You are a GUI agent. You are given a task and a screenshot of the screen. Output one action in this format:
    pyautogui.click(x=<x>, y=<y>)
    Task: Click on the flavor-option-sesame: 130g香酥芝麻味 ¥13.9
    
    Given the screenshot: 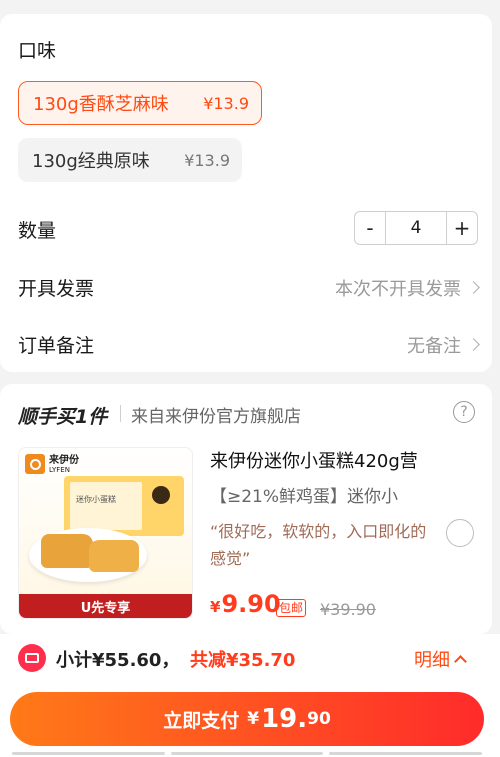 What is the action you would take?
    pyautogui.click(x=140, y=103)
    